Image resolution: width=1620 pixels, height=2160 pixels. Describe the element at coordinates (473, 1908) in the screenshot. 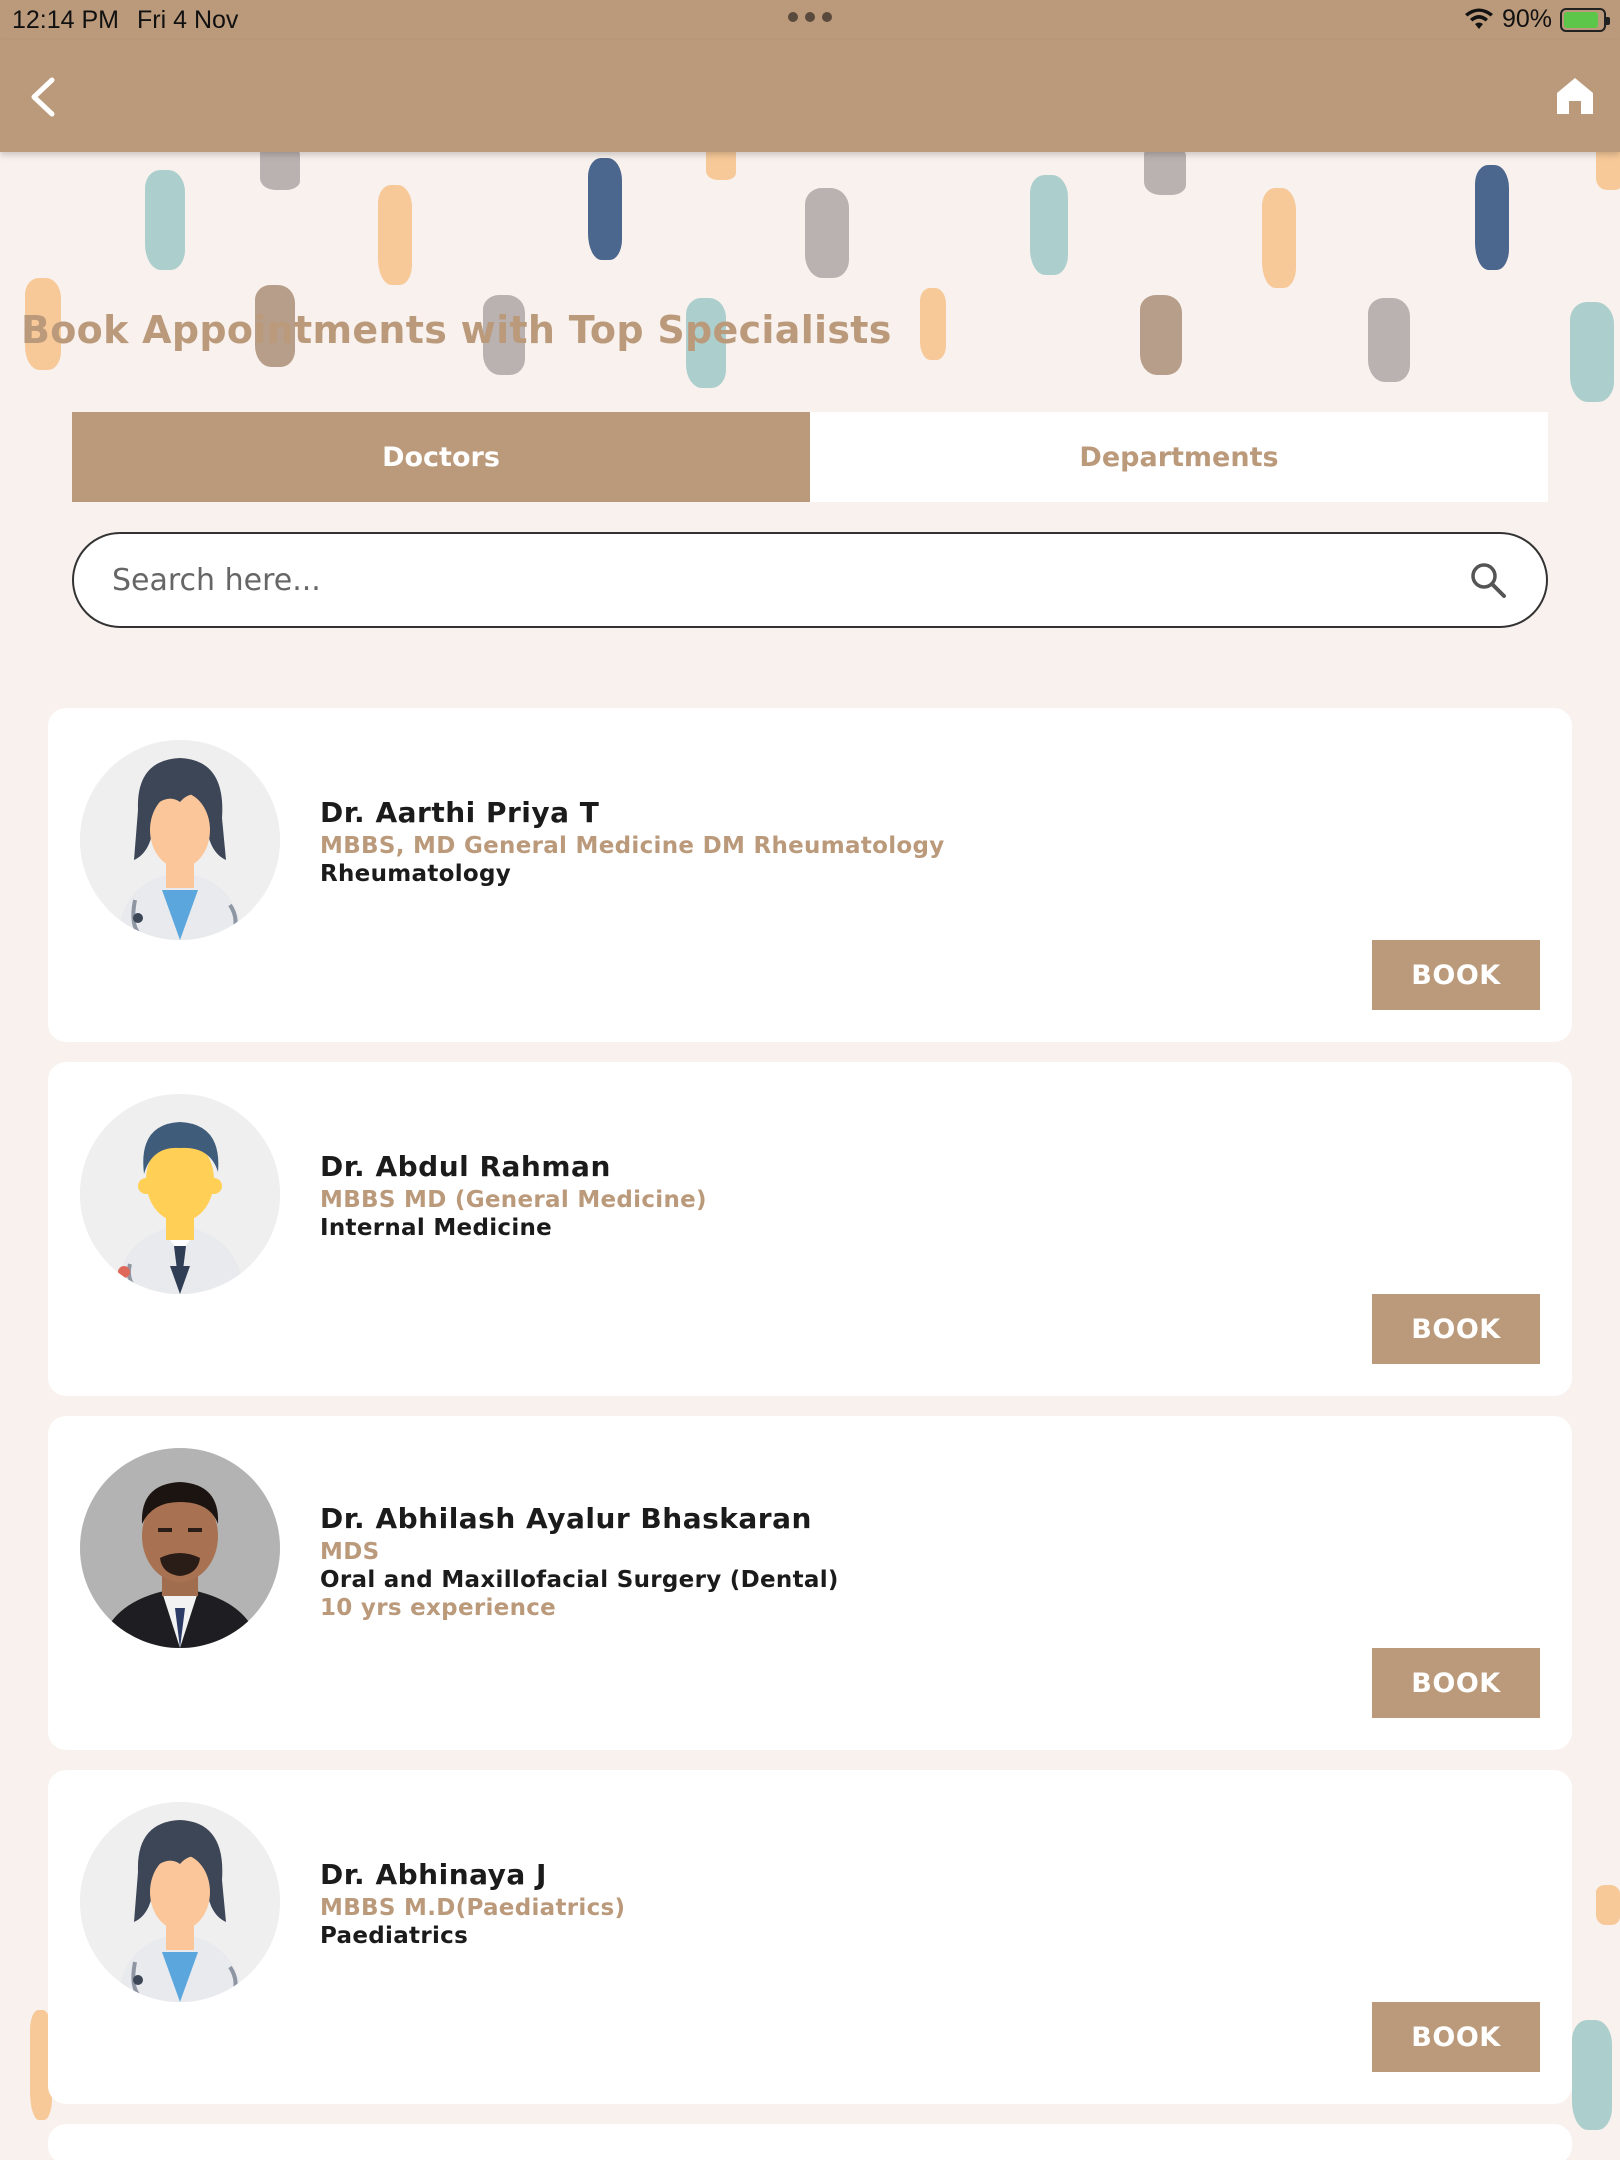

I see `doctor-qualification: MBBS M.D(Paediatrics)` at that location.